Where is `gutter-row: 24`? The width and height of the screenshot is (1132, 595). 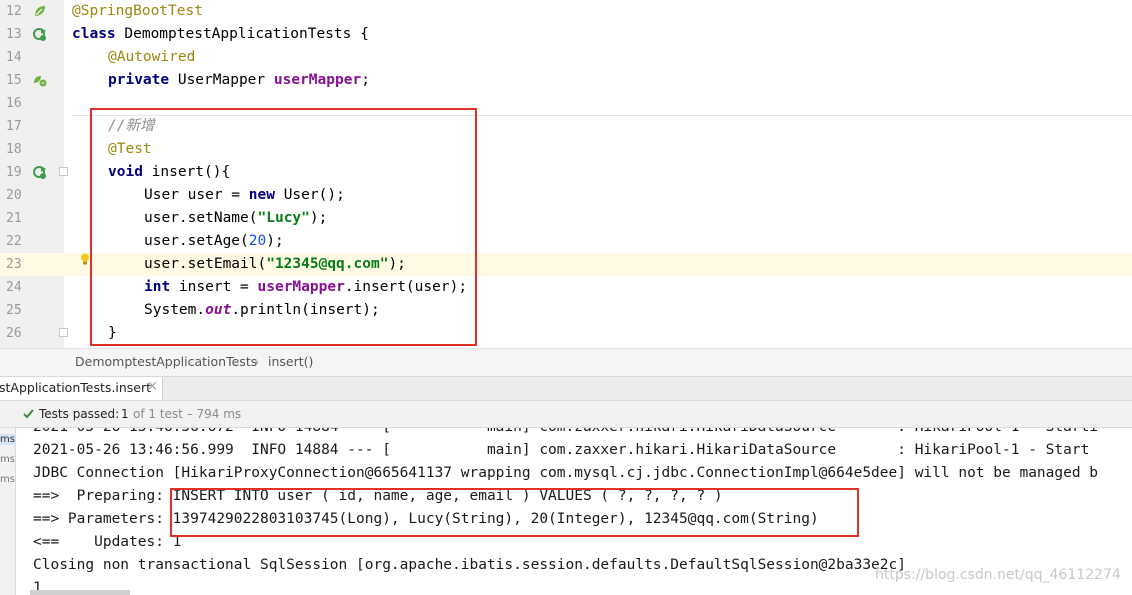 gutter-row: 24 is located at coordinates (32, 287).